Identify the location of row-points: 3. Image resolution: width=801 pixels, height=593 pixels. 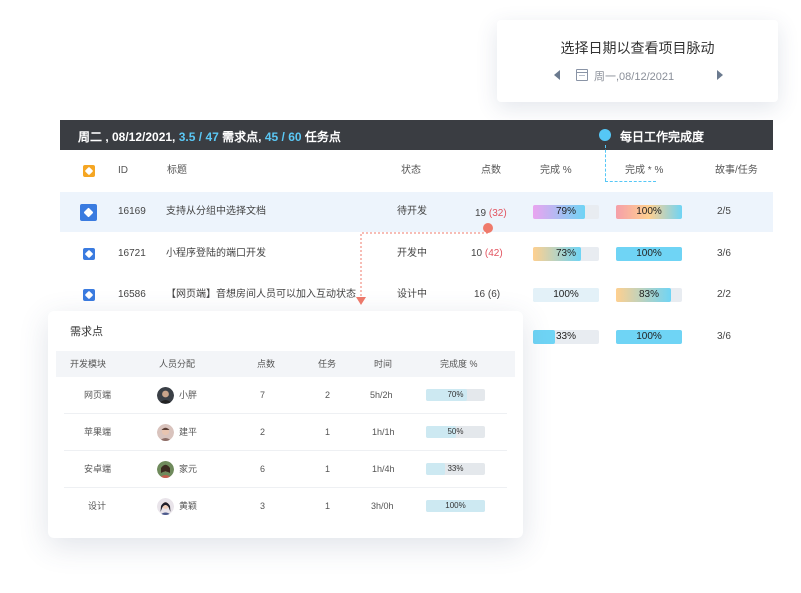
(263, 506).